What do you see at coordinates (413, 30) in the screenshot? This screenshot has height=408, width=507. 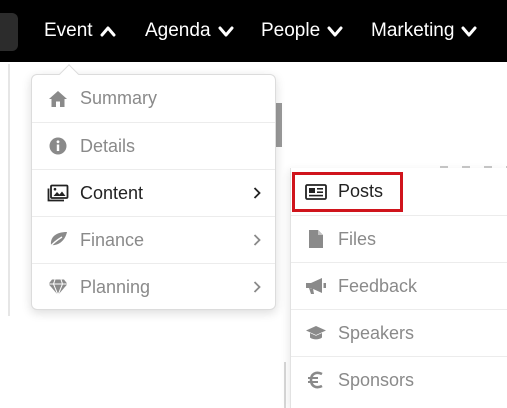 I see `nav-item-label: Marketing` at bounding box center [413, 30].